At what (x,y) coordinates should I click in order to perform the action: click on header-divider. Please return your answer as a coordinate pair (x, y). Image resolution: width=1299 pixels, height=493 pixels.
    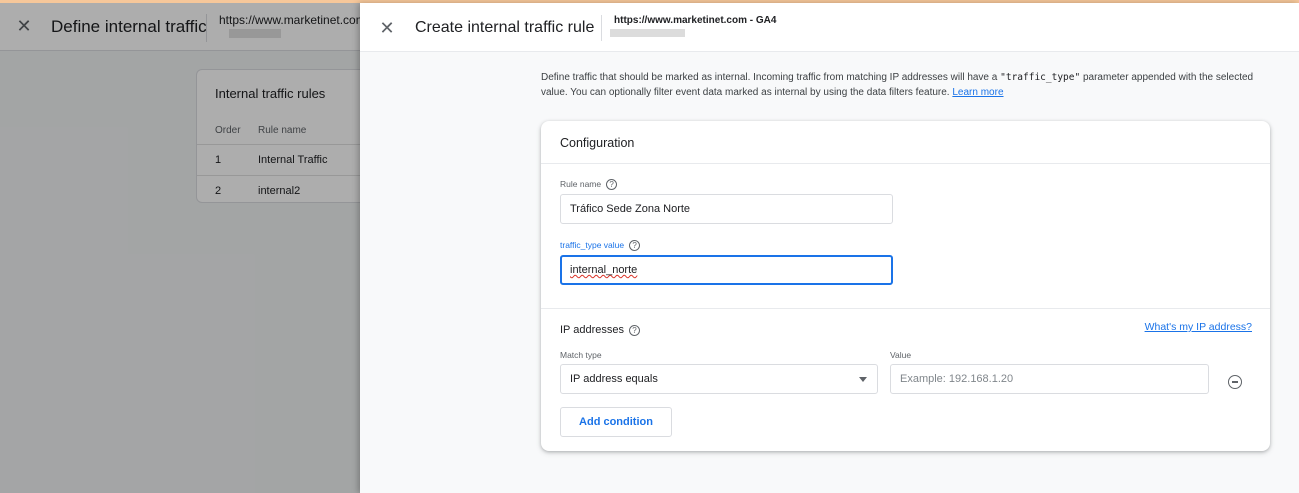
    Looking at the image, I should click on (601, 28).